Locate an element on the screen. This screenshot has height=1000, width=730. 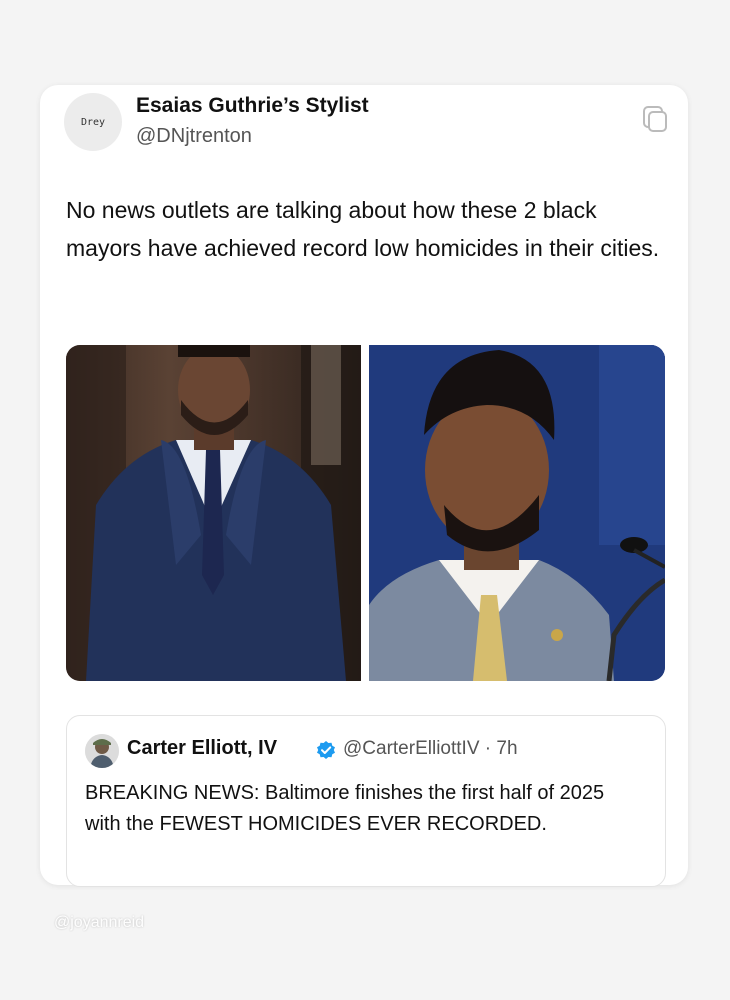
mayor-portrait-right is located at coordinates (517, 513).